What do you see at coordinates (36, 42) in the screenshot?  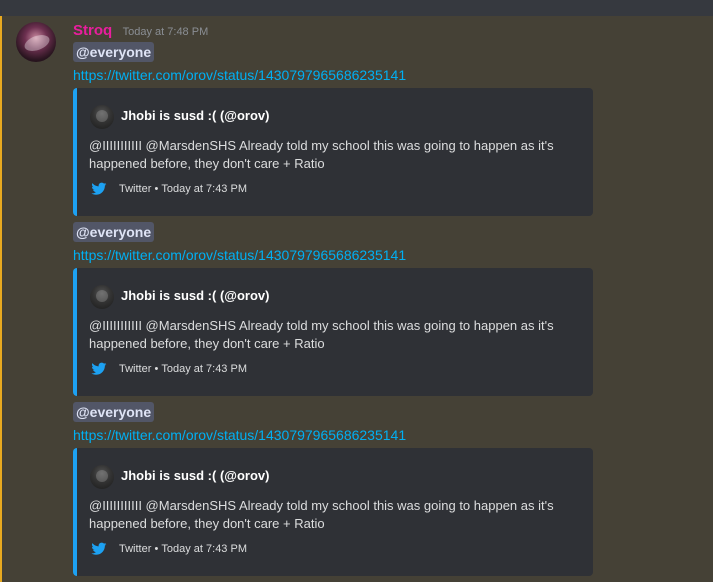 I see `user-avatar` at bounding box center [36, 42].